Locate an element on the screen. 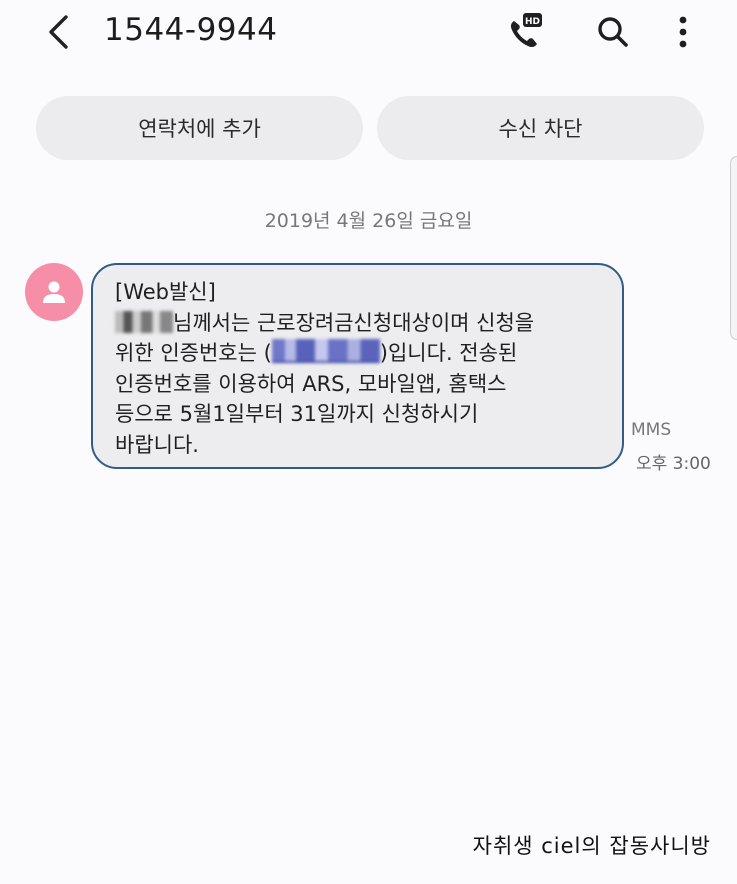  scroll-handle is located at coordinates (733, 248).